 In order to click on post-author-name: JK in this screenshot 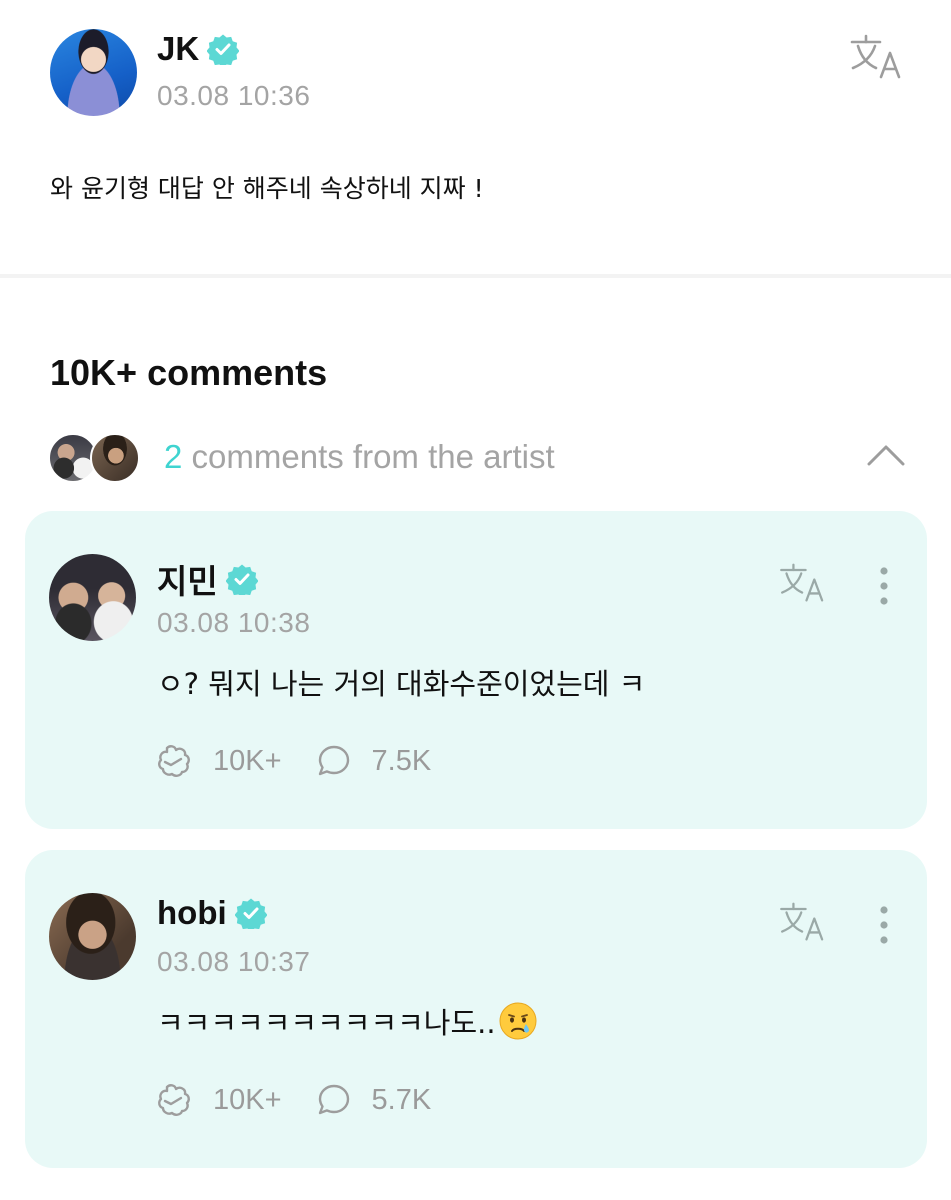, I will do `click(178, 49)`.